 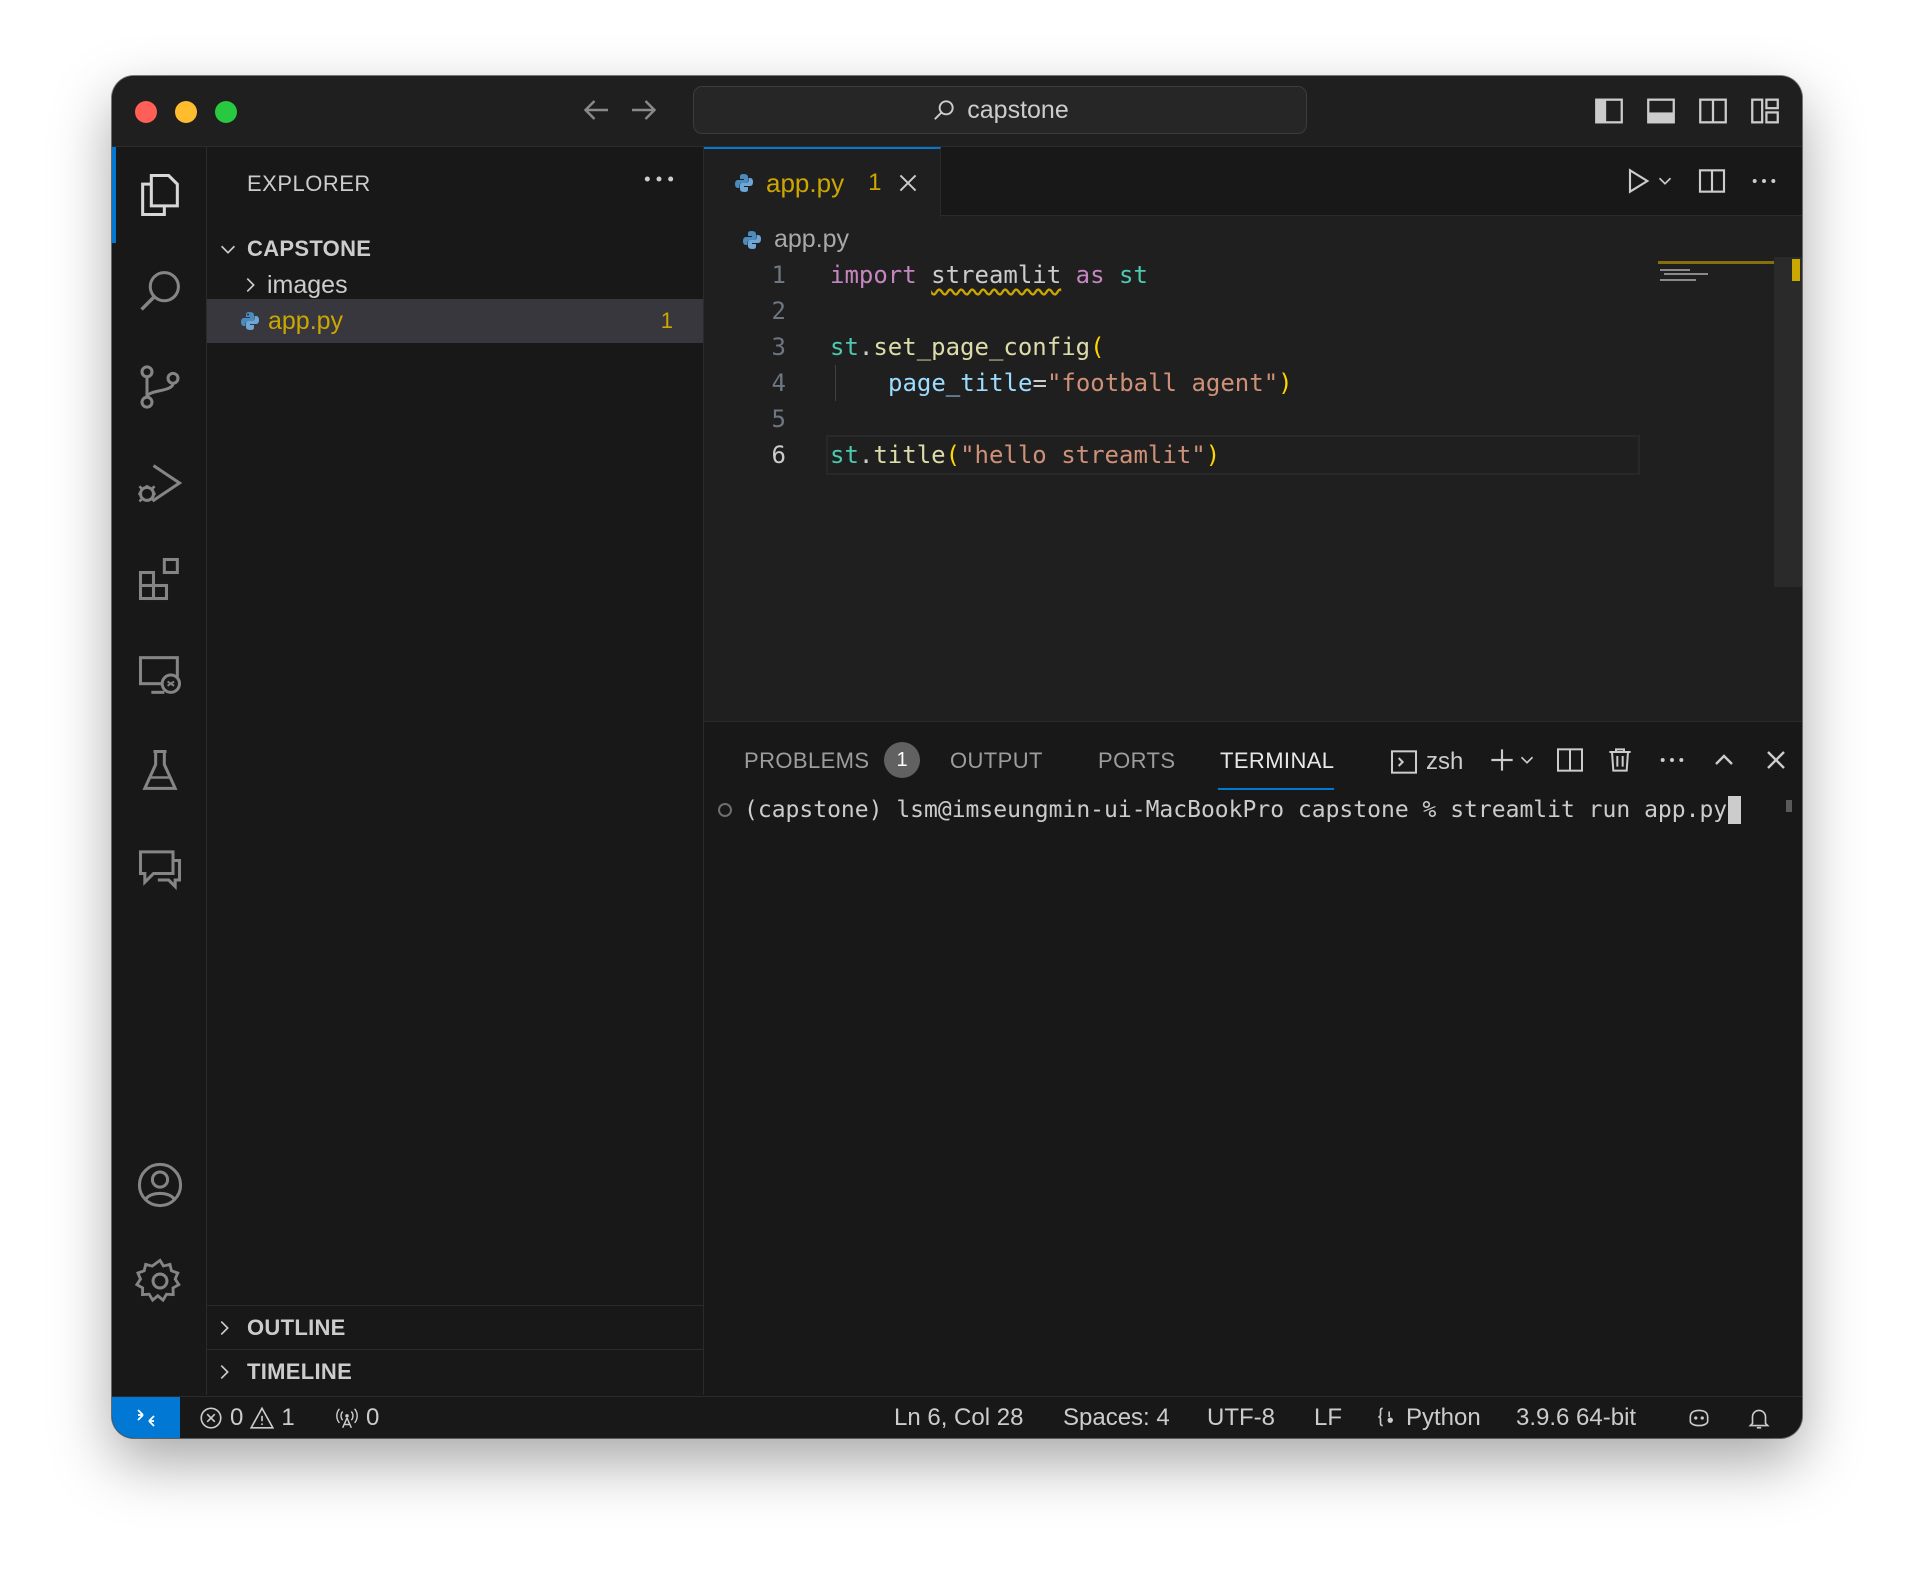 I want to click on problems-count-badge: 1, so click(x=902, y=760).